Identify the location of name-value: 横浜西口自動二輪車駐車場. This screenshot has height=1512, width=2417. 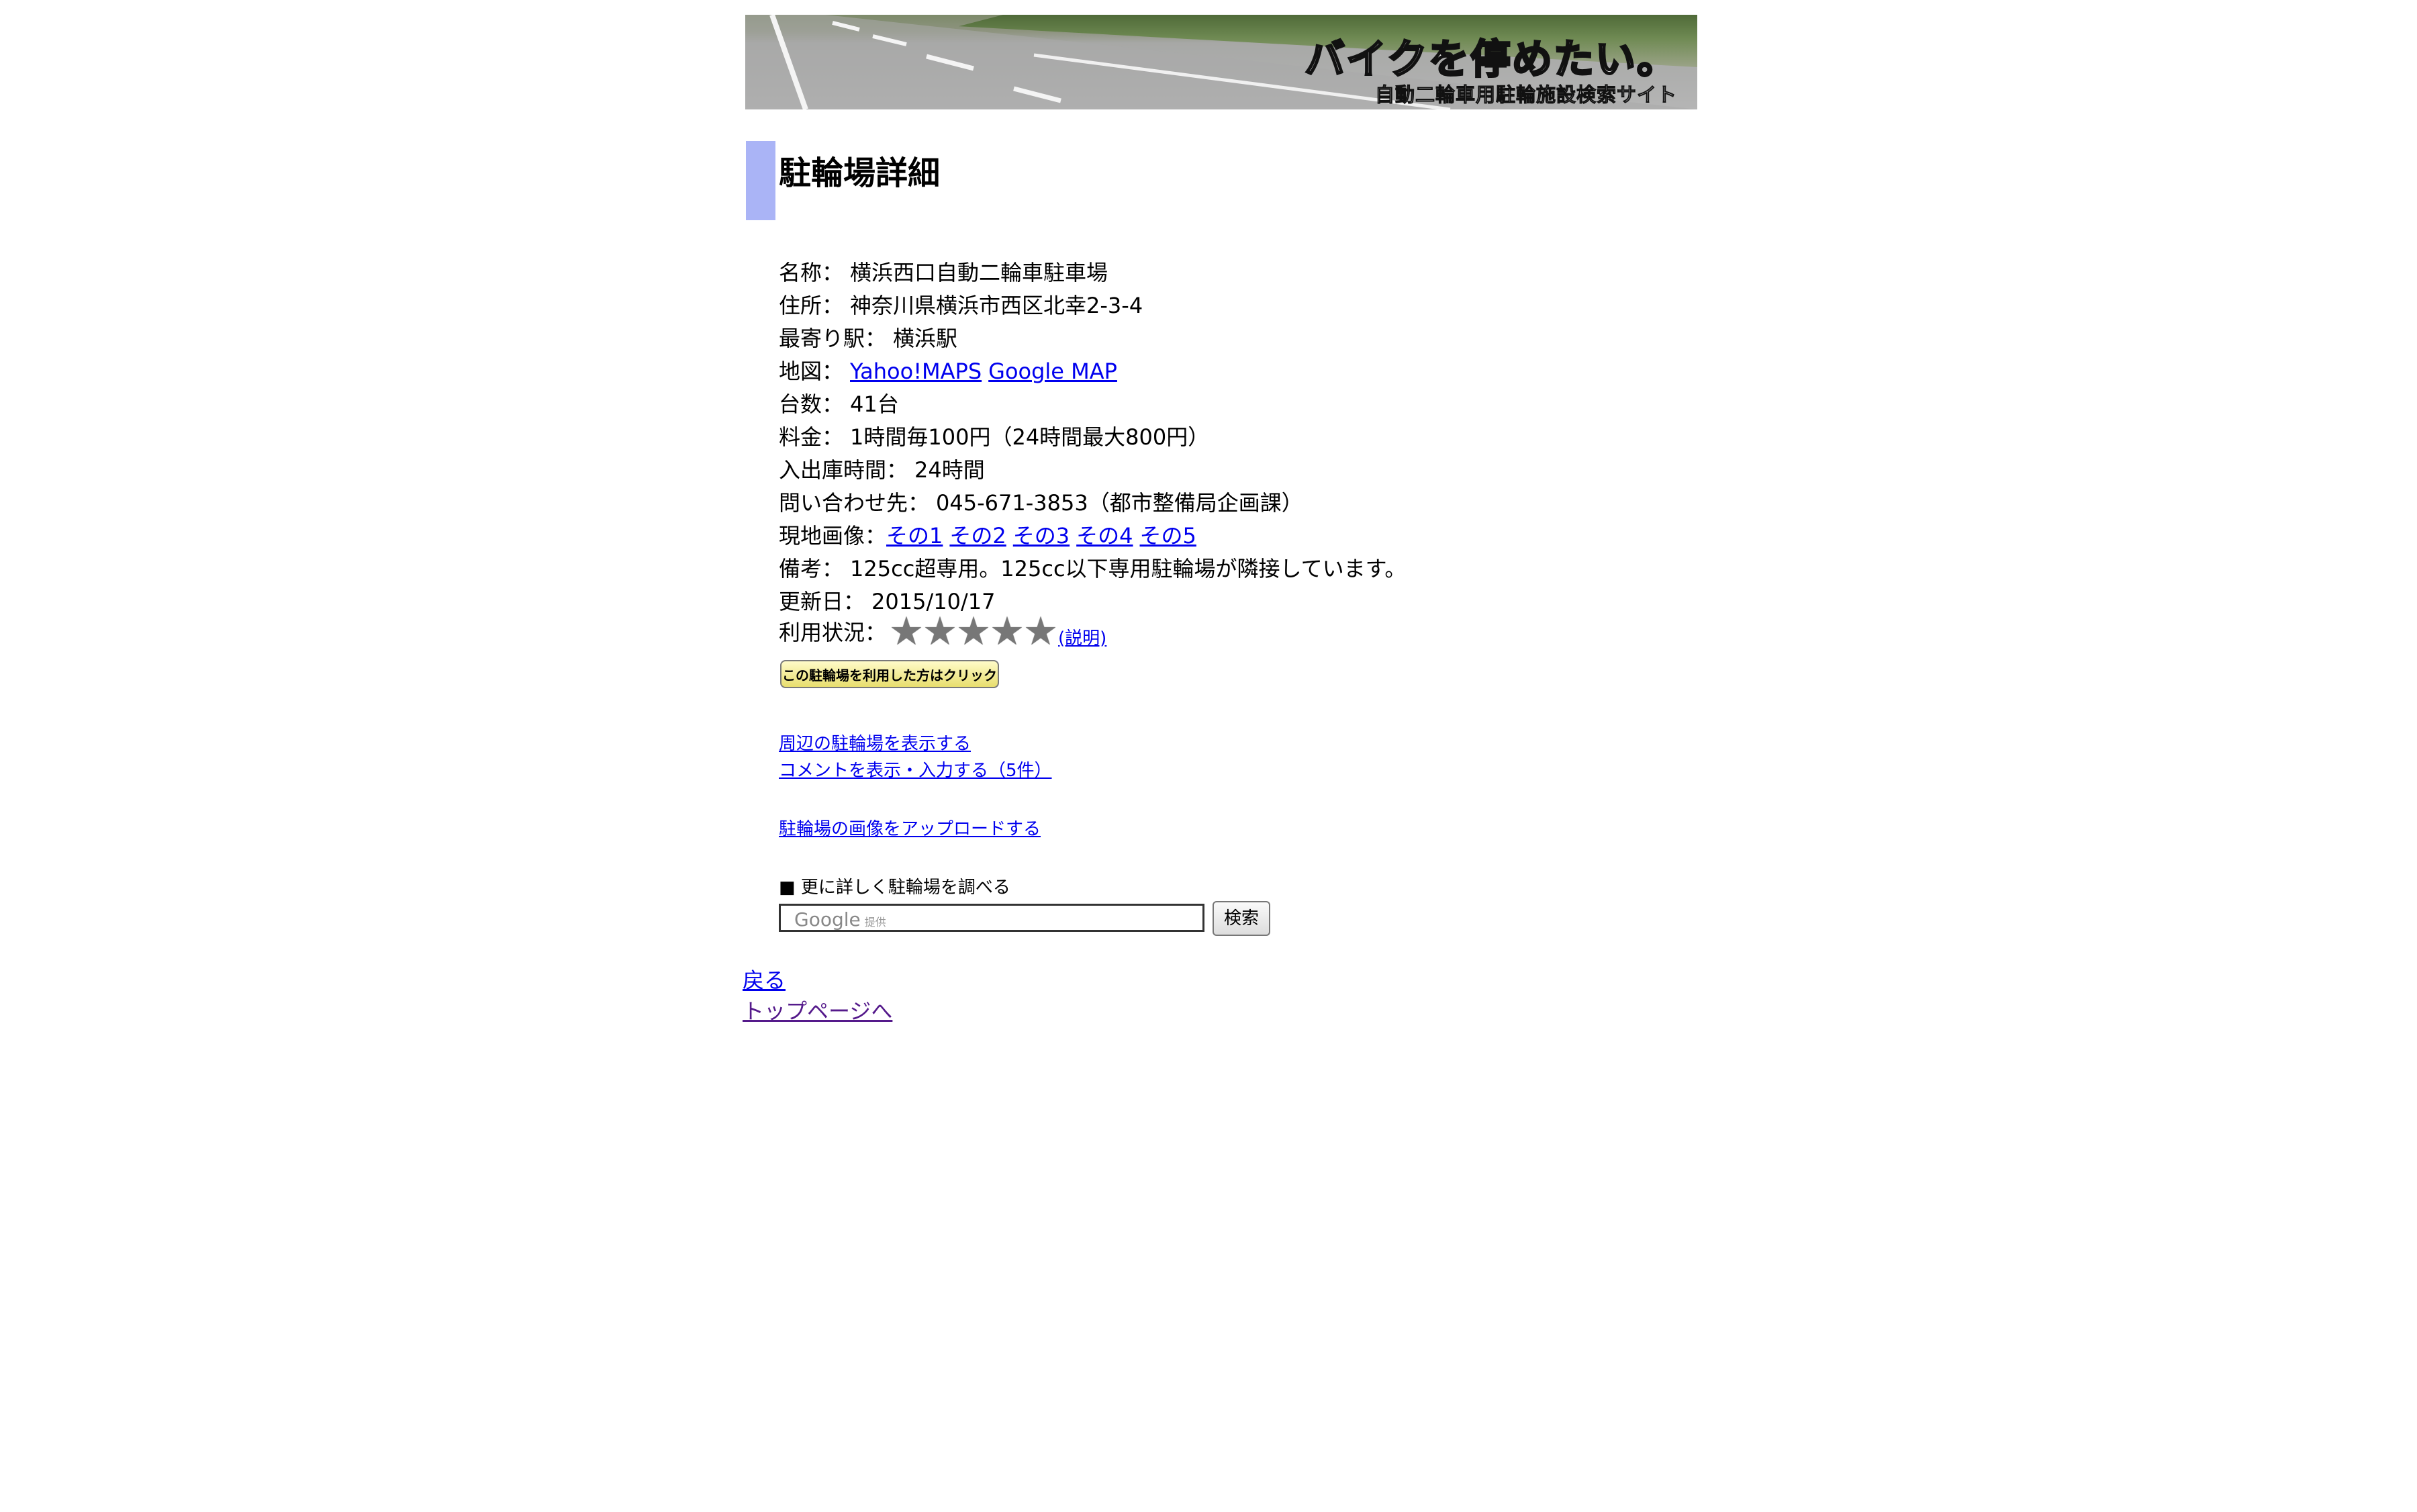
(979, 272).